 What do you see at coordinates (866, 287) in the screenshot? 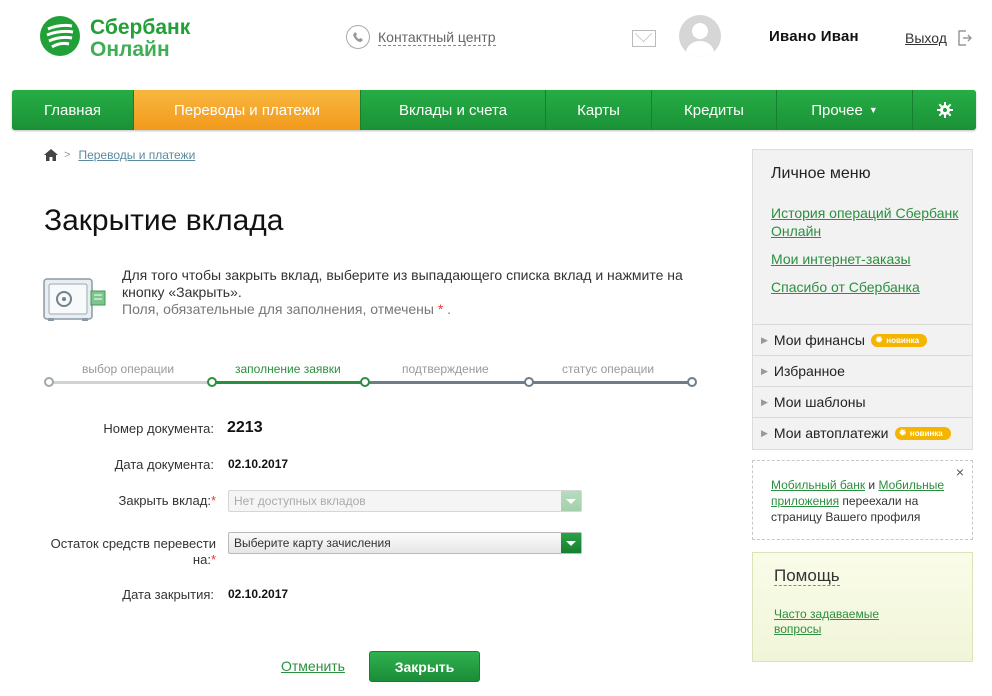
I see `spasibo-link: Спасибо от Сбербанка` at bounding box center [866, 287].